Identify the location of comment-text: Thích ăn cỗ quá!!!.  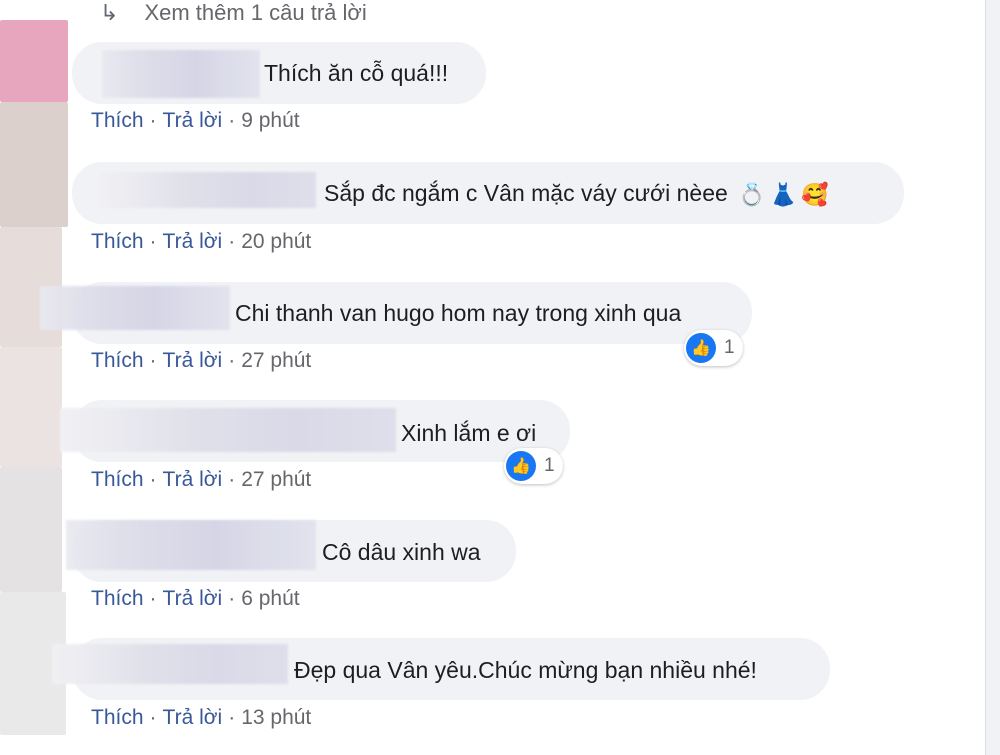
(356, 73).